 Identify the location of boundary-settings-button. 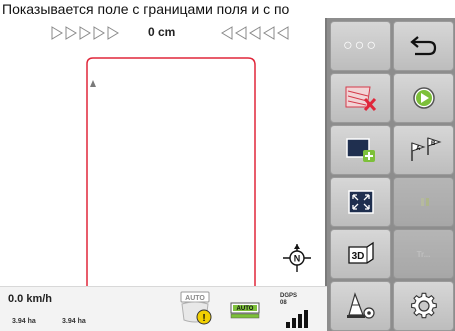
(360, 306).